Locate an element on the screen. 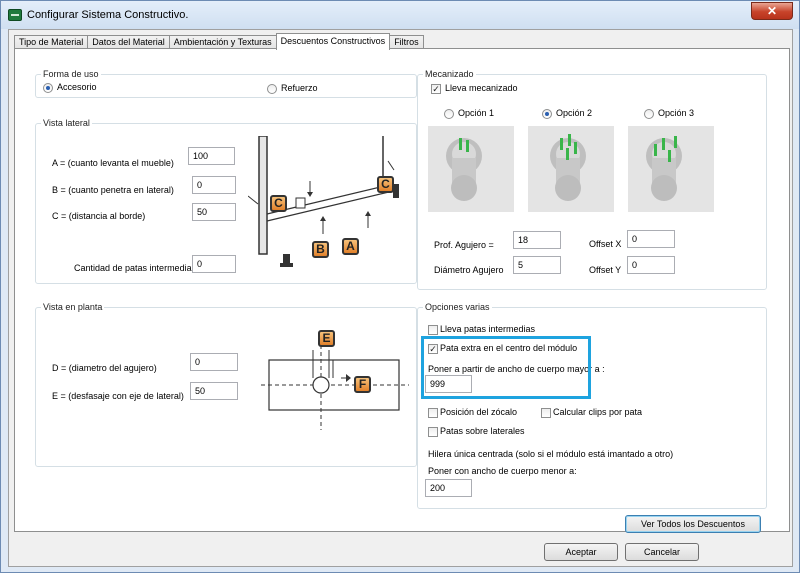 The image size is (800, 573). opcion1-image is located at coordinates (471, 169).